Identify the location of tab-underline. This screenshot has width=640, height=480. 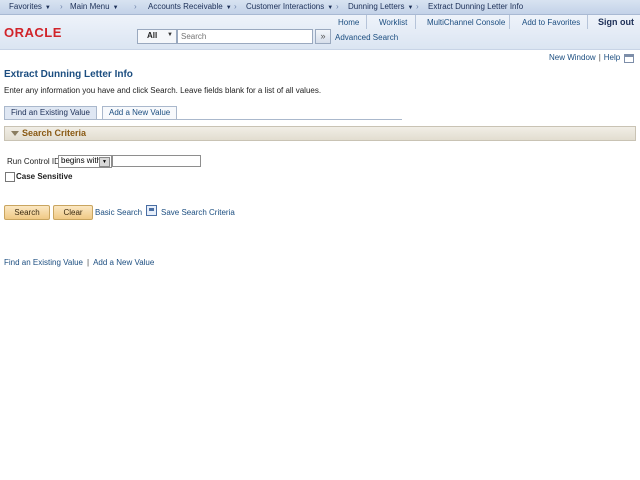
(203, 119).